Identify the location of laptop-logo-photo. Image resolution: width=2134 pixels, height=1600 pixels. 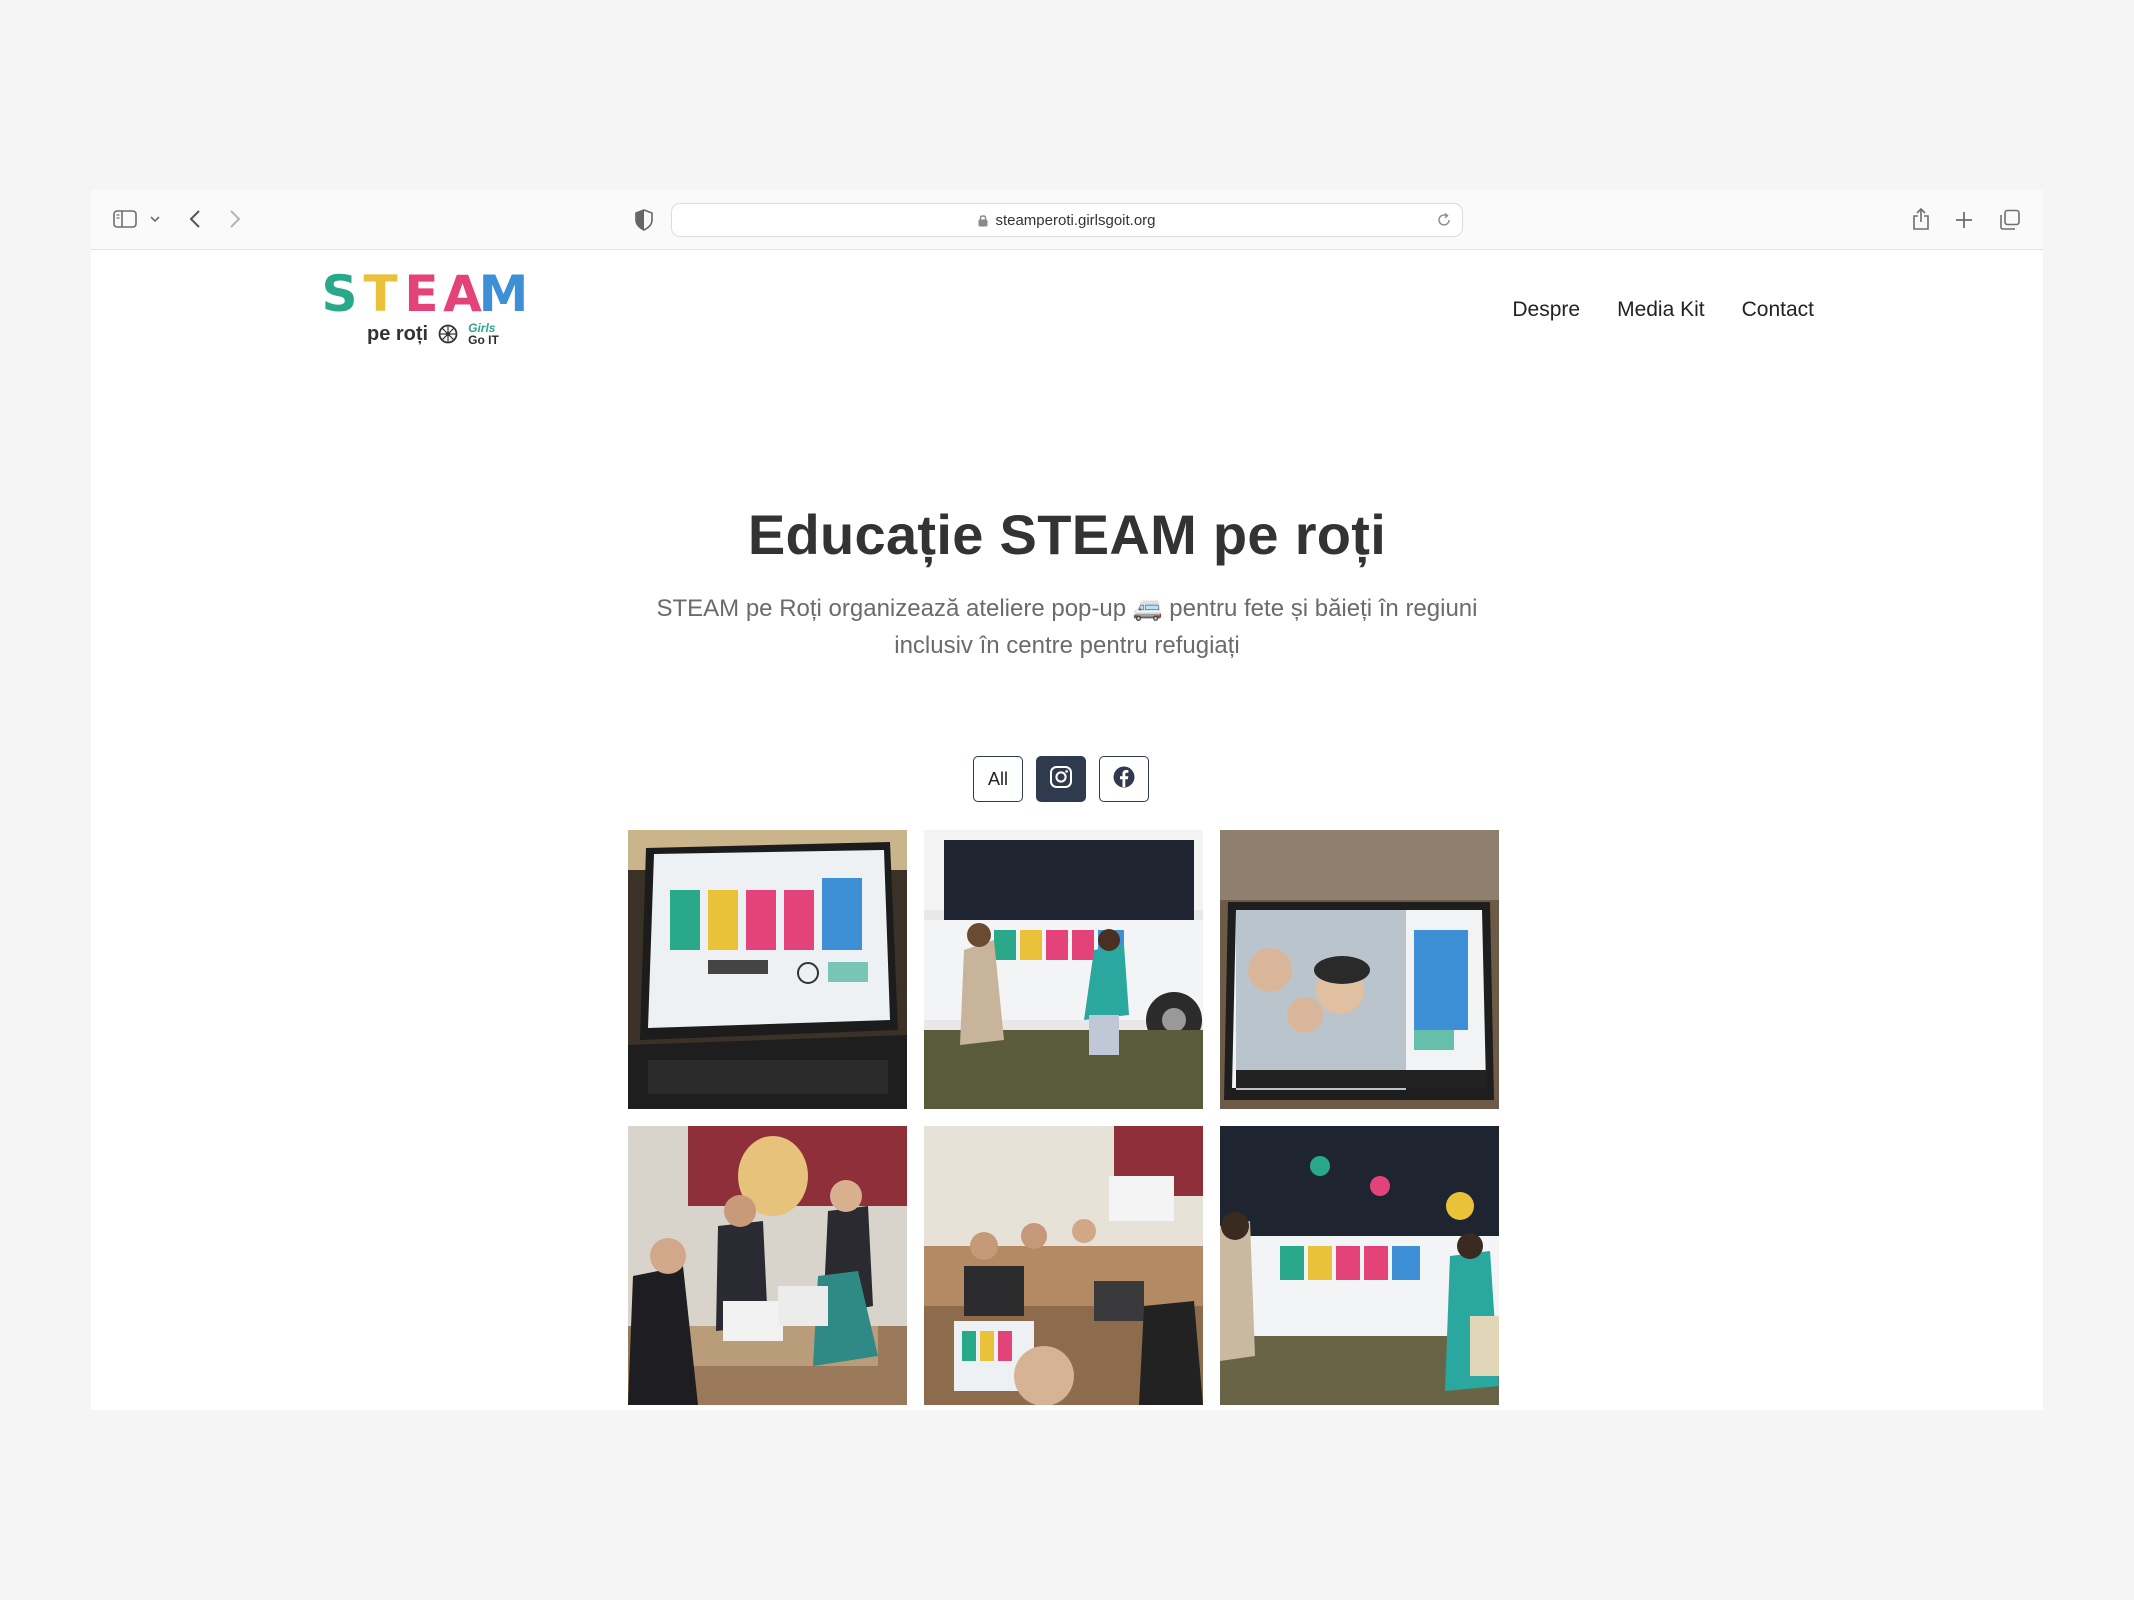
(767, 969).